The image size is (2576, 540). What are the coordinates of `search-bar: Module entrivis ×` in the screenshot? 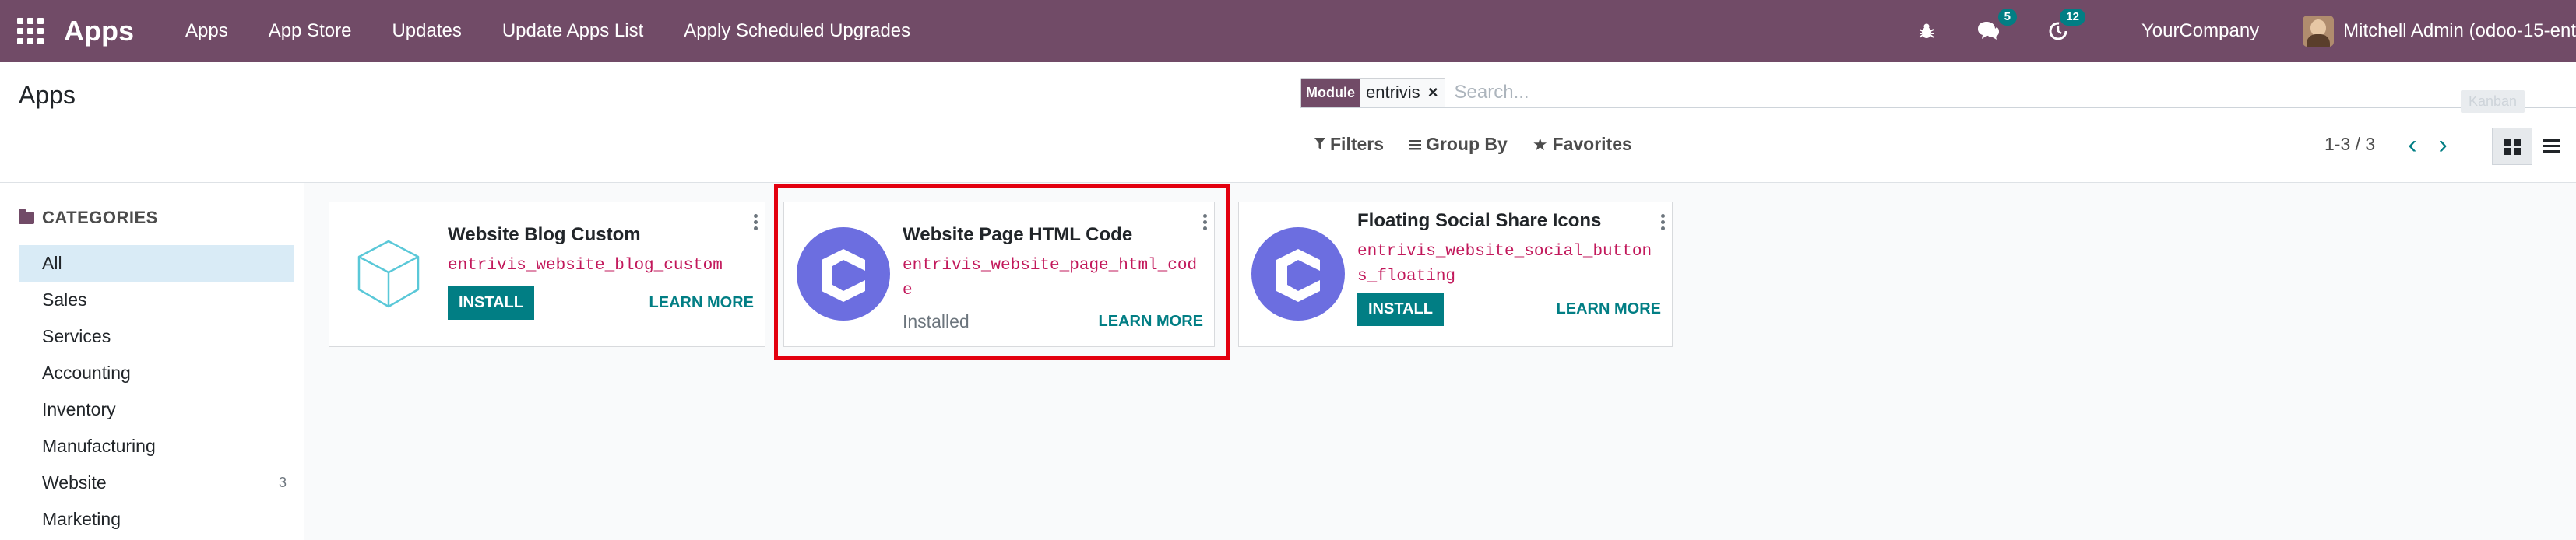 It's located at (1938, 93).